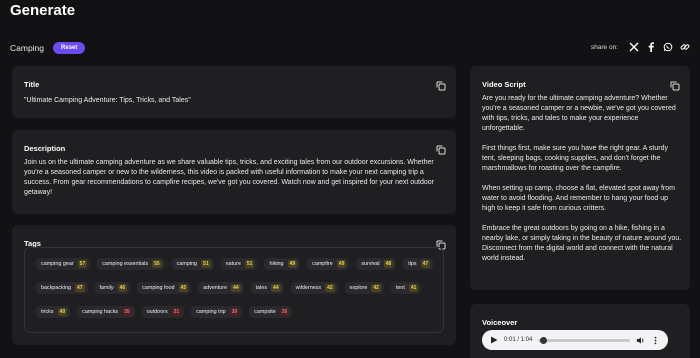 This screenshot has width=700, height=358. I want to click on tag-name: hiking, so click(276, 264).